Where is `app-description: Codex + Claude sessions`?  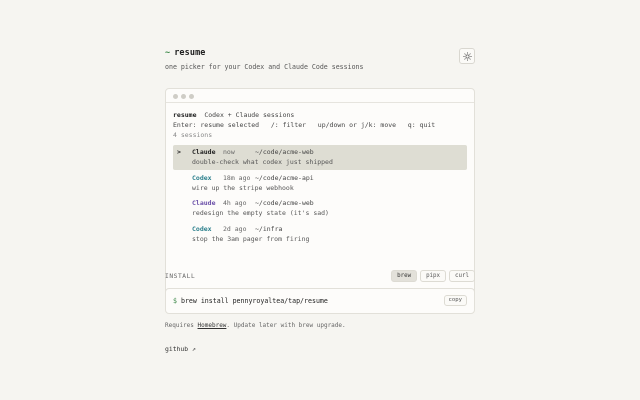 app-description: Codex + Claude sessions is located at coordinates (249, 115).